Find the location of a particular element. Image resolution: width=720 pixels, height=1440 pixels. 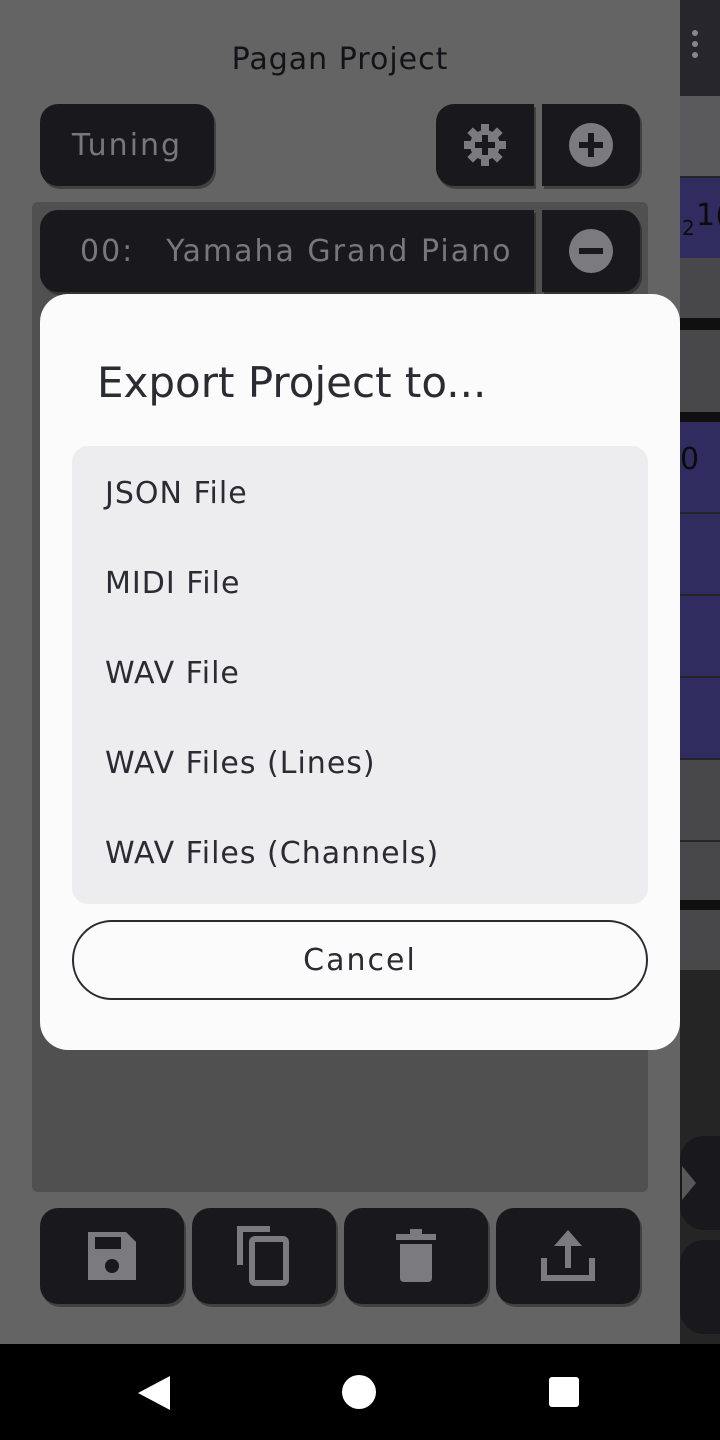

option-midi-file: MIDI File is located at coordinates (172, 584).